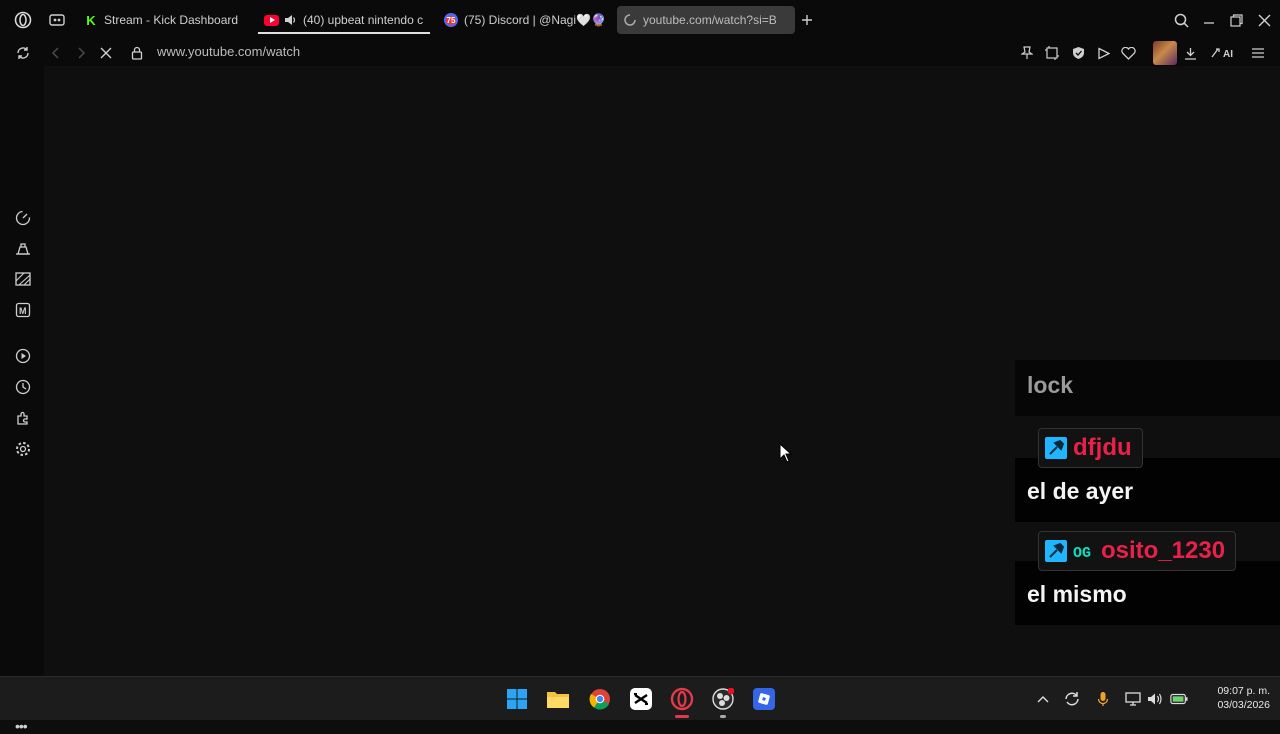  Describe the element at coordinates (21, 726) in the screenshot. I see `more-icon: •••` at that location.